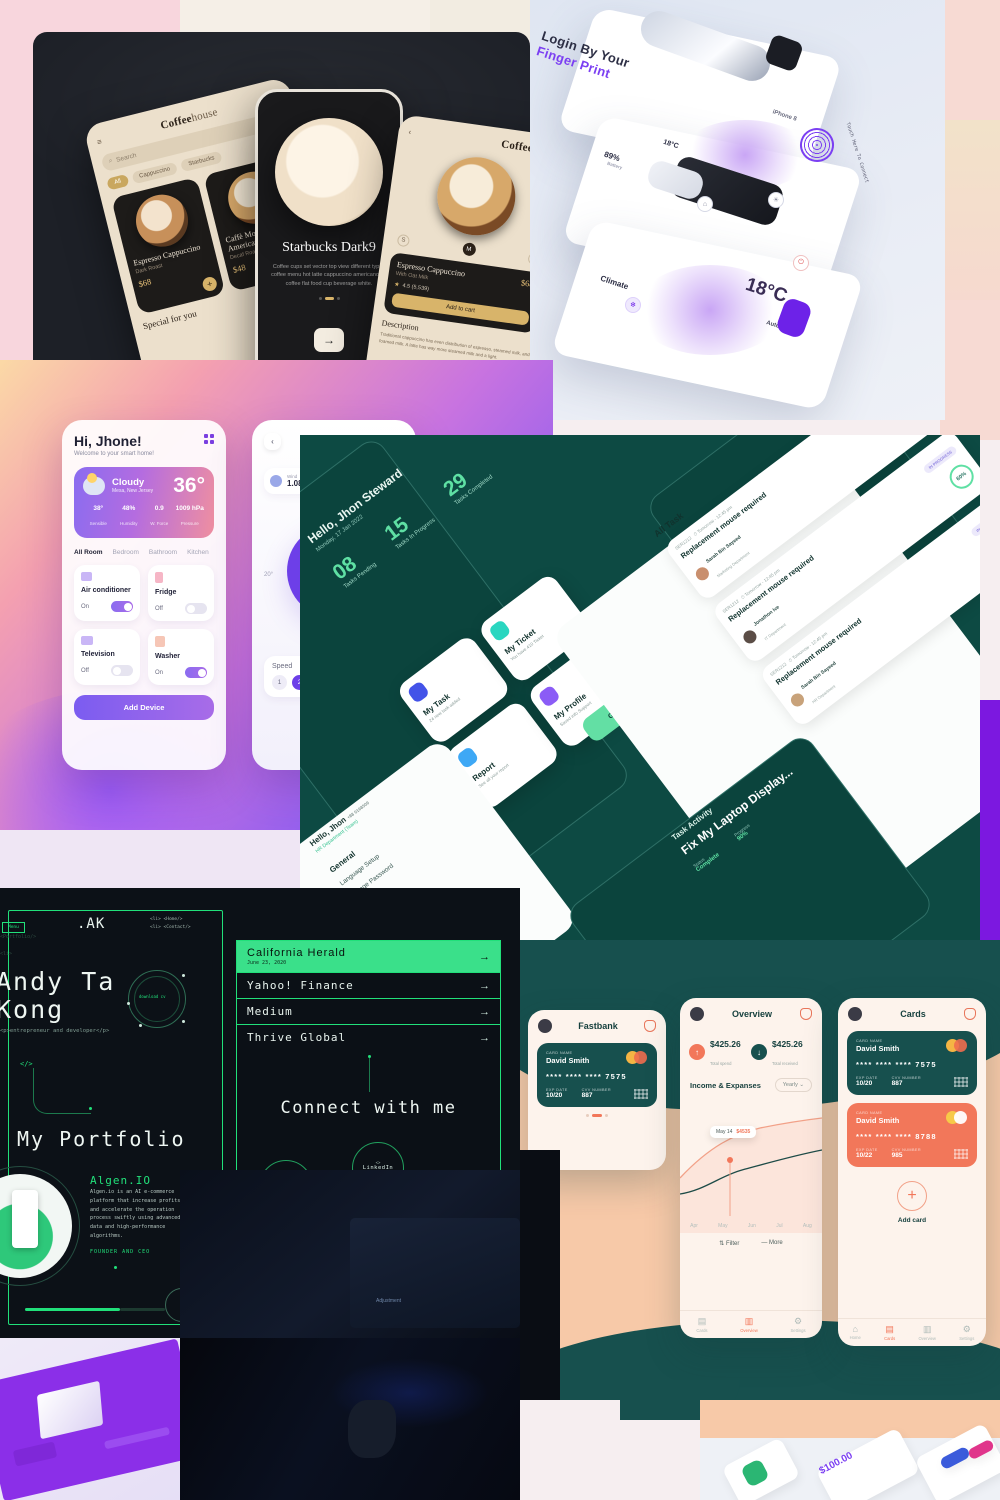  Describe the element at coordinates (771, 1243) in the screenshot. I see `more-button: — More` at that location.